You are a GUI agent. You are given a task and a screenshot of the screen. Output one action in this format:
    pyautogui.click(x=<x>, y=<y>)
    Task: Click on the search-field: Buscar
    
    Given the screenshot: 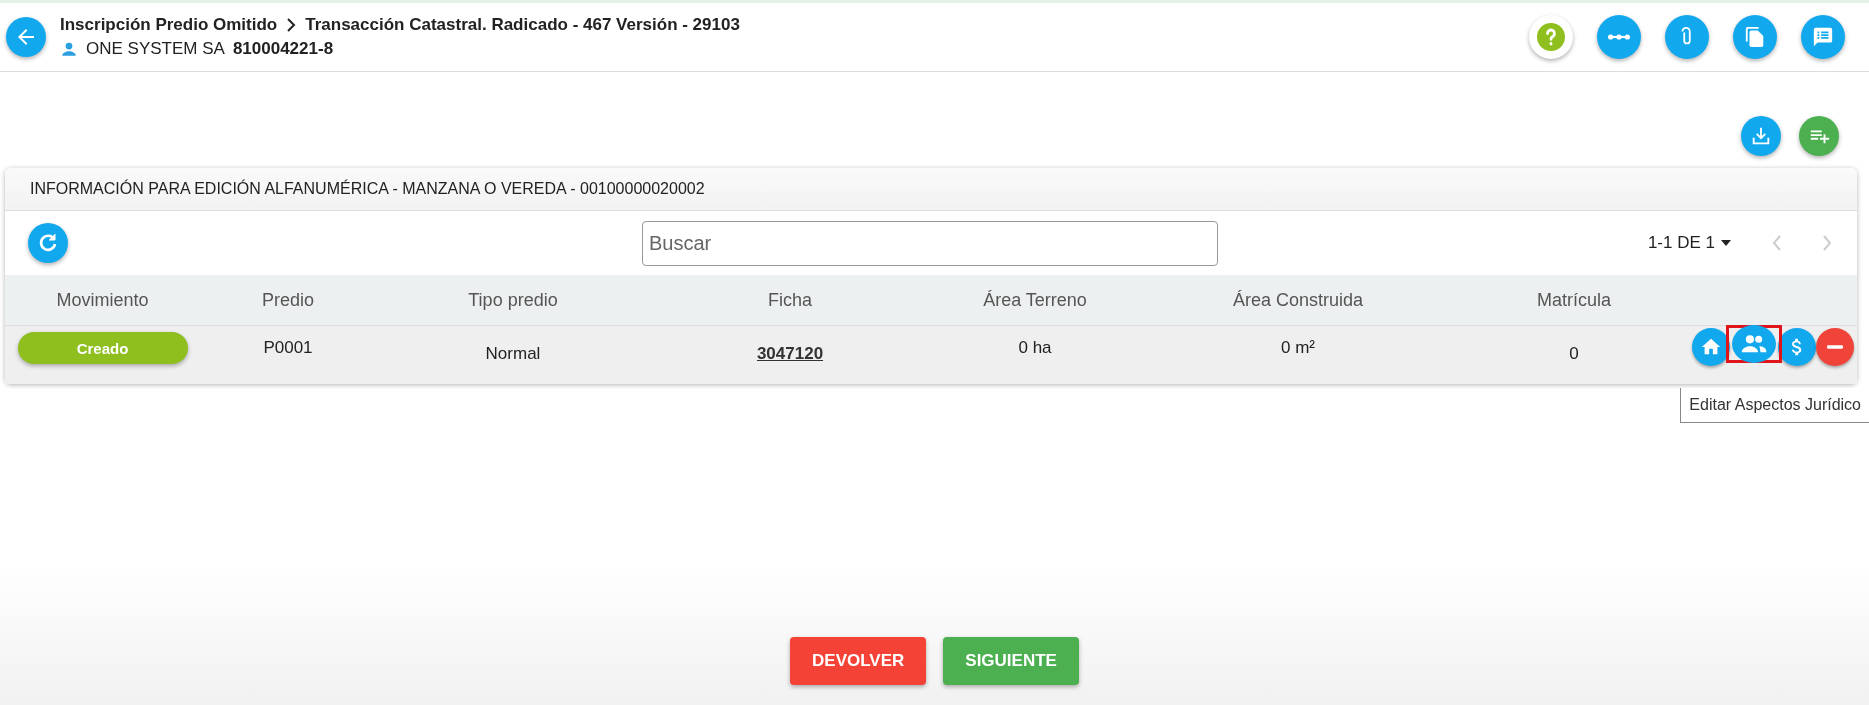 What is the action you would take?
    pyautogui.click(x=930, y=243)
    